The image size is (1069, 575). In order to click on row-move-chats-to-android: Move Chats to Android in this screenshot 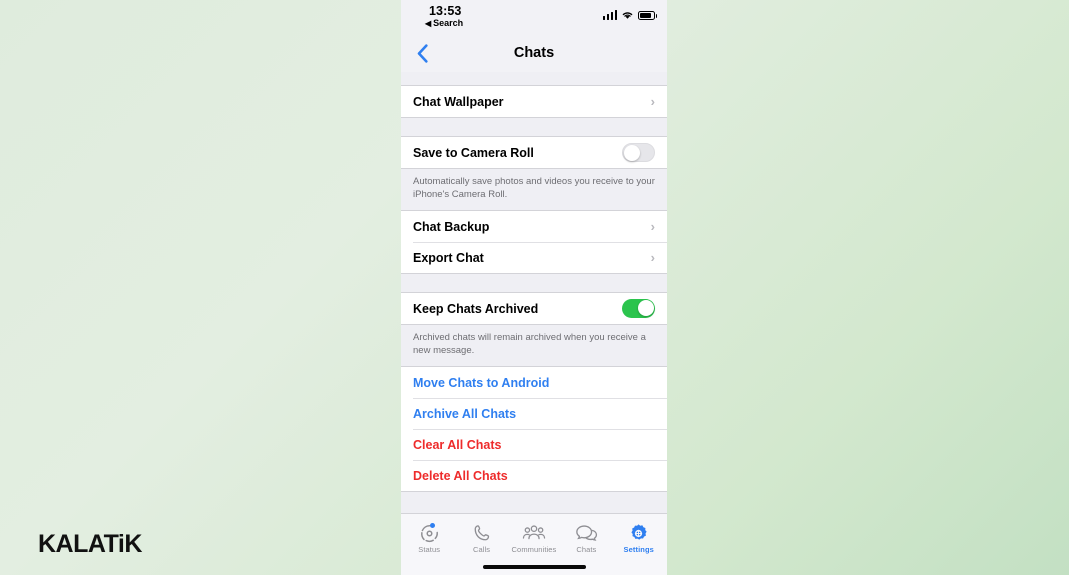, I will do `click(534, 382)`.